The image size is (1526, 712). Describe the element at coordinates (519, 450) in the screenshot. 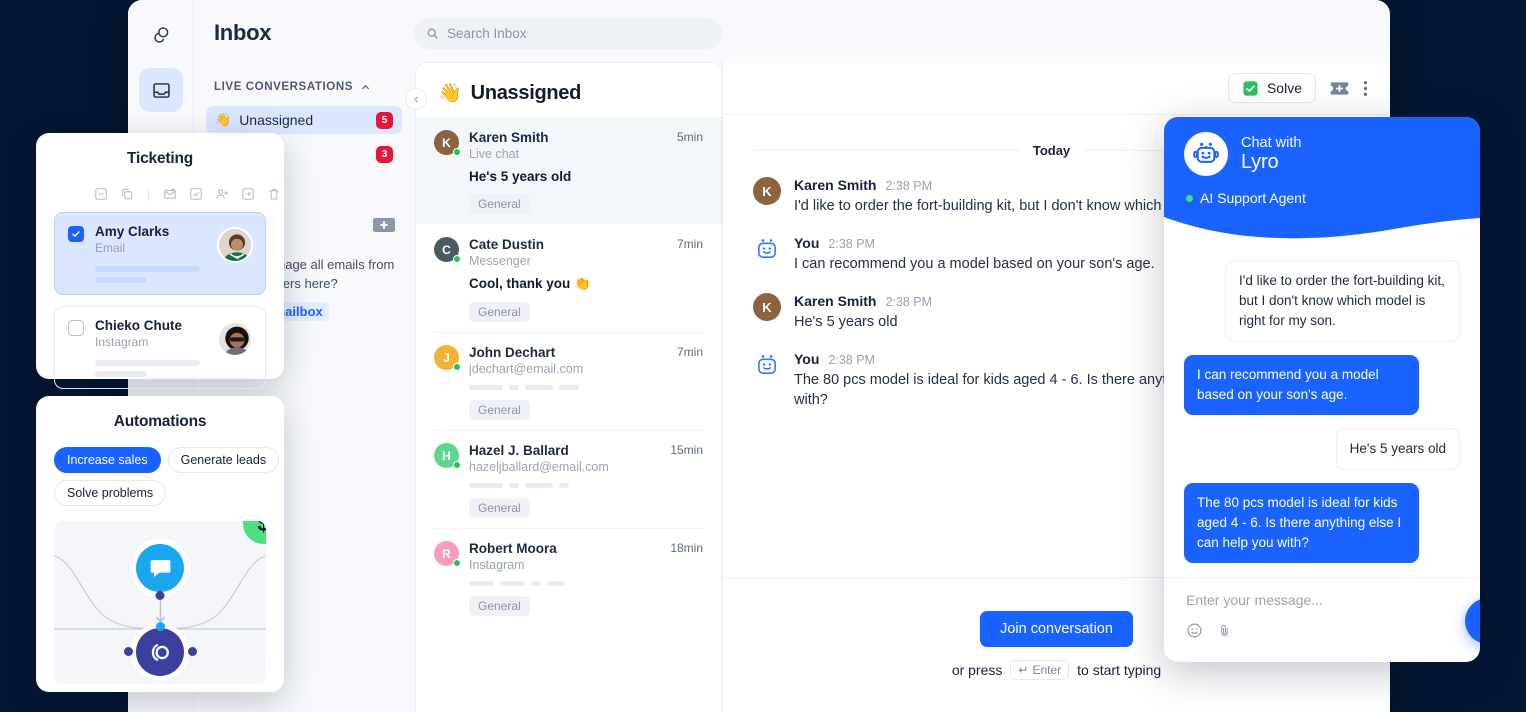

I see `contact-name: Hazel J. Ballard` at that location.